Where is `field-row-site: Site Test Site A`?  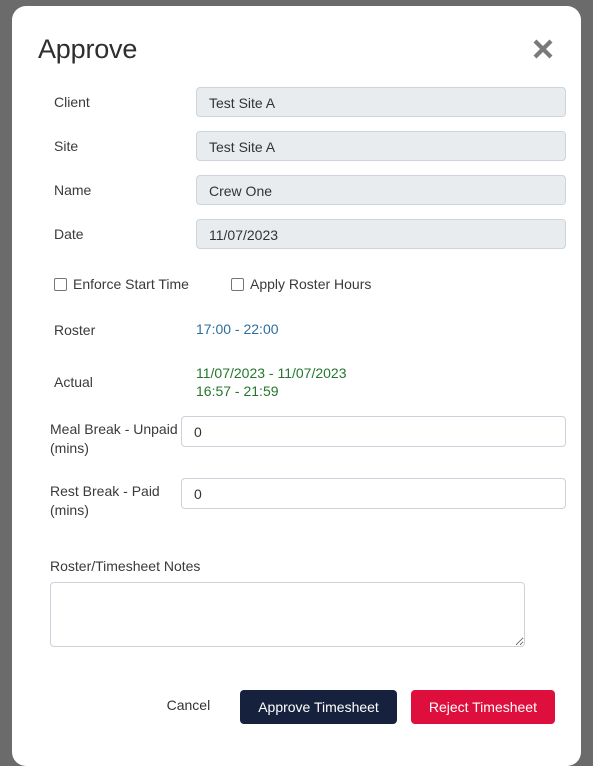 field-row-site: Site Test Site A is located at coordinates (302, 150).